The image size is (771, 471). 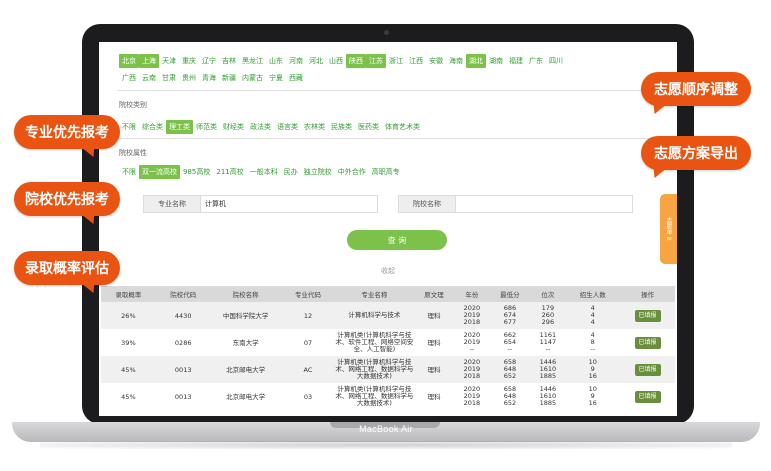 I want to click on table-header-row: 录取概率 院校代码 院校名称 专业代码 专业名称 原文理 年份 最低分 位次 招生人数 操作, so click(x=388, y=294).